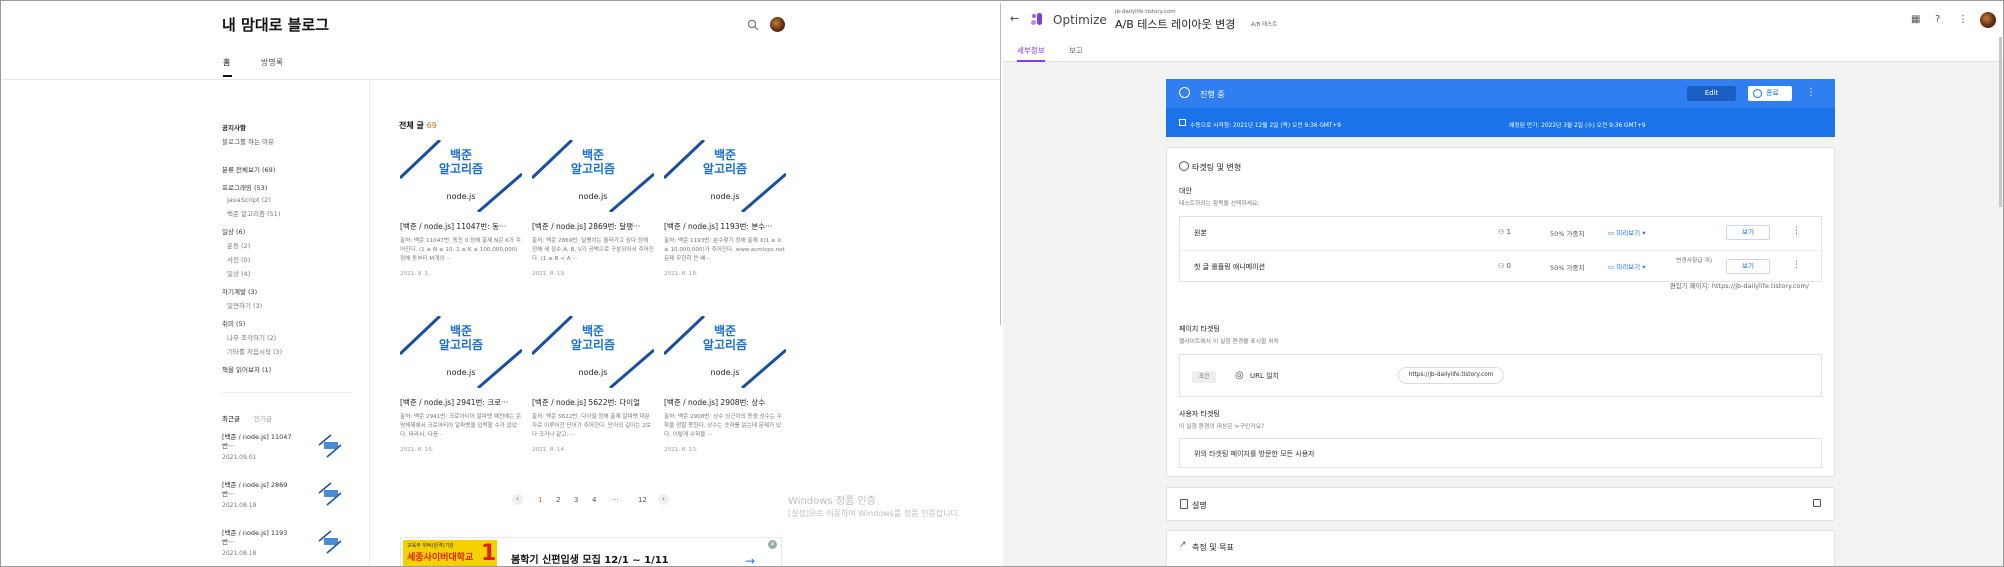 This screenshot has width=2004, height=567. Describe the element at coordinates (289, 305) in the screenshot. I see `sidebar-category: 일면하기 (3)` at that location.